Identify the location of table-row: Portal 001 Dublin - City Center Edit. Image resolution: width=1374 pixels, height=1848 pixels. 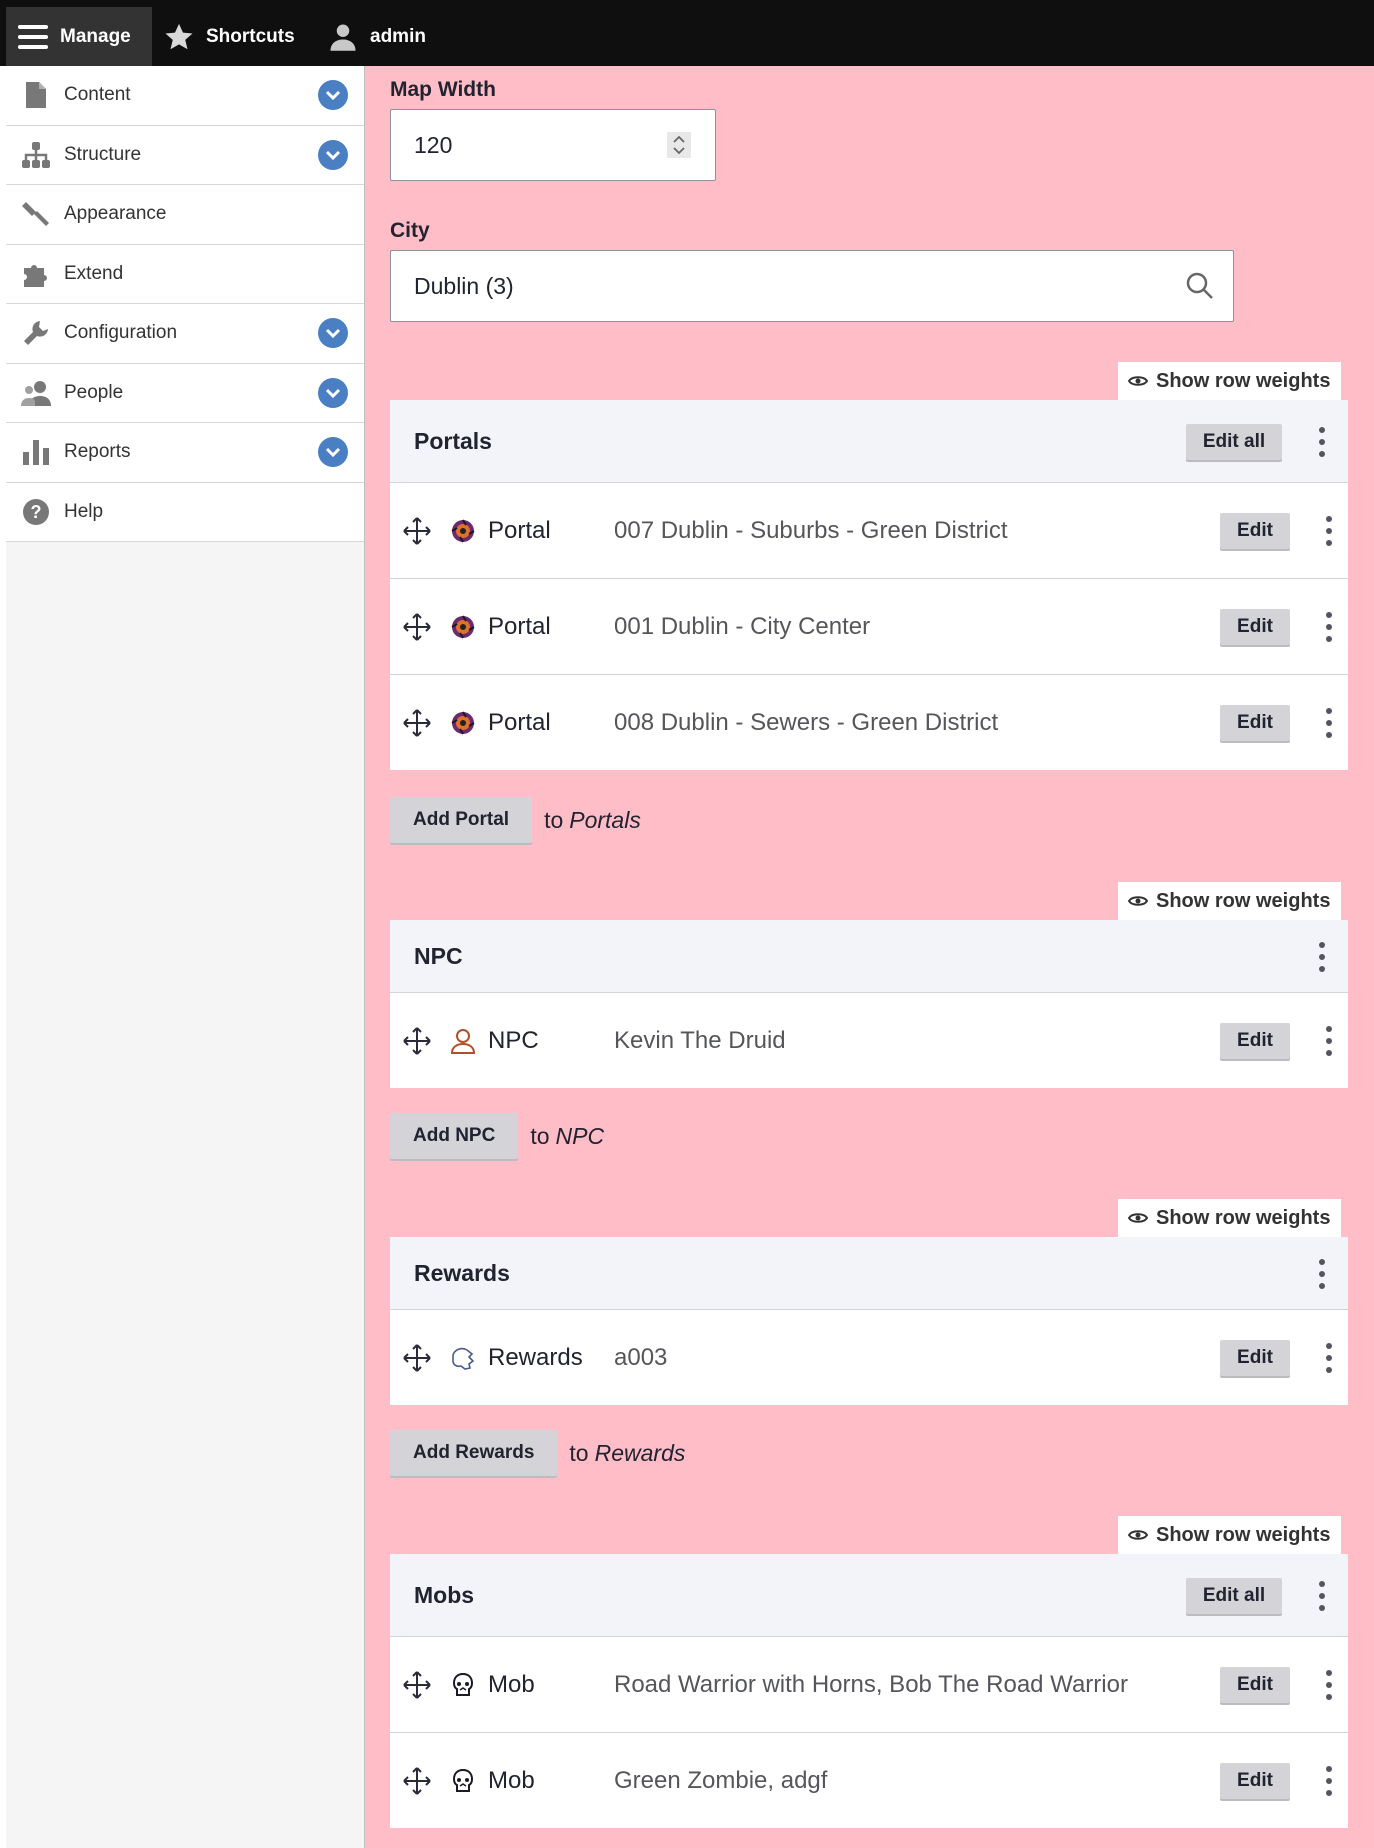
(869, 626).